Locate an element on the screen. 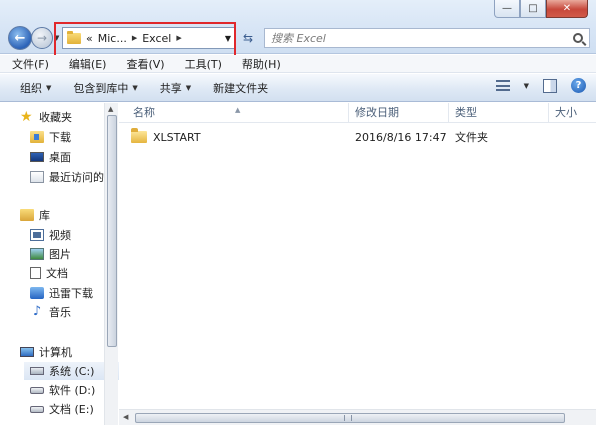 Image resolution: width=596 pixels, height=425 pixels. column-header-label: 类型 is located at coordinates (466, 112).